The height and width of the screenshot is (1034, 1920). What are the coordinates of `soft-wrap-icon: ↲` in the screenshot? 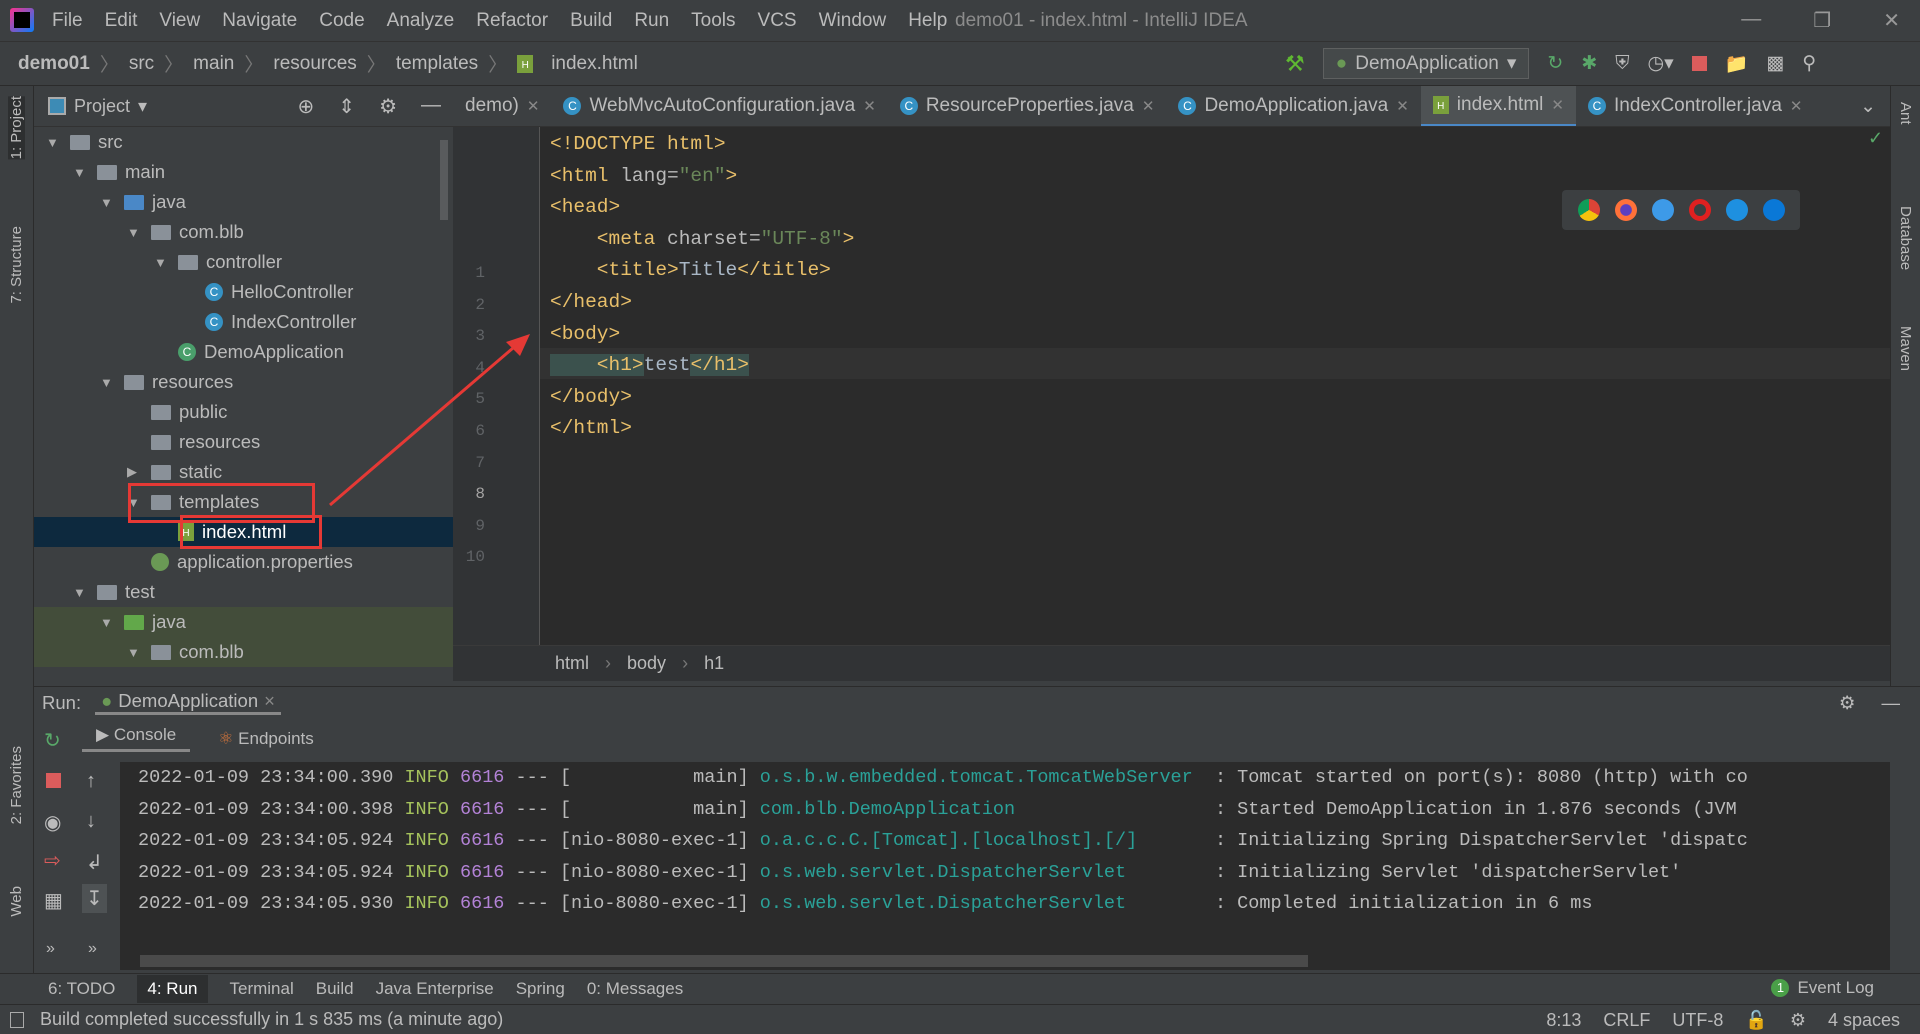 It's located at (94, 862).